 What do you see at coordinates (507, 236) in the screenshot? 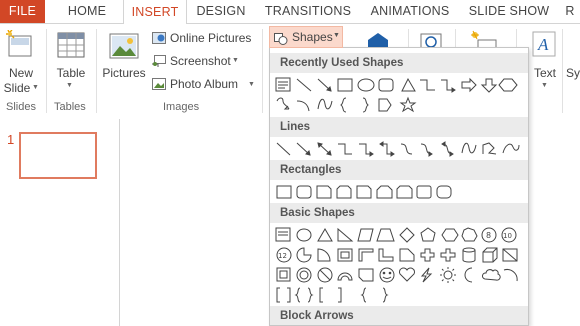
I see `svg-text: 10` at bounding box center [507, 236].